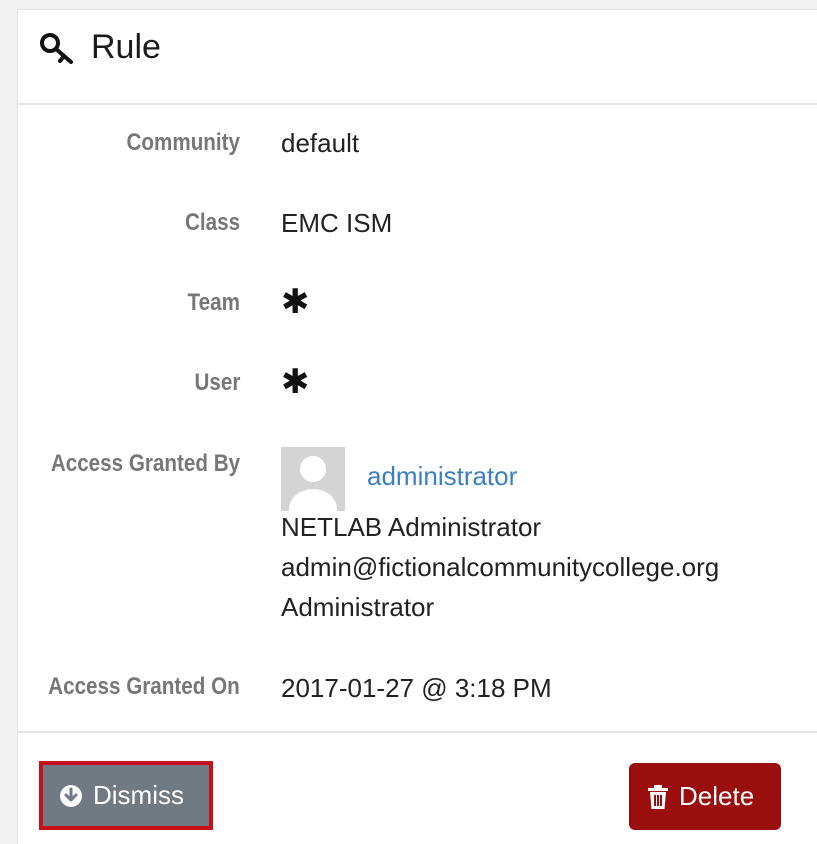 The height and width of the screenshot is (844, 817). What do you see at coordinates (71, 795) in the screenshot?
I see `arrow-circle-down-icon` at bounding box center [71, 795].